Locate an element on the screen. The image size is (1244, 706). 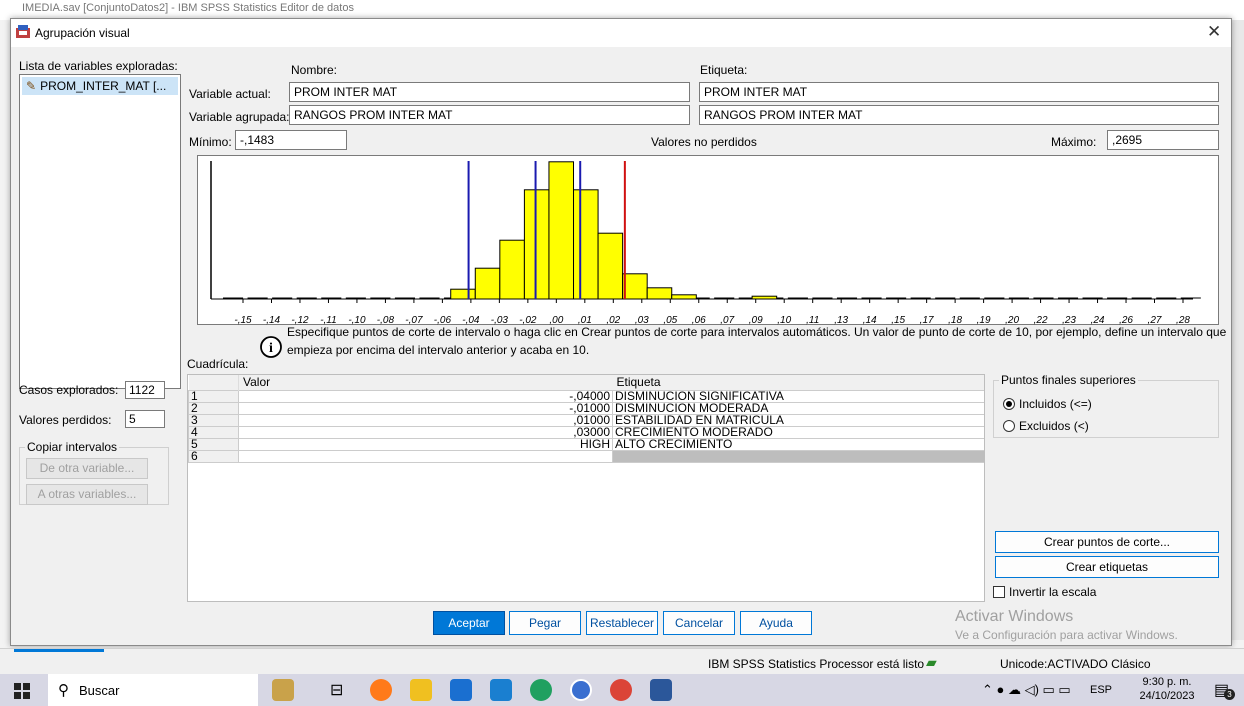
grid-cell-valor is located at coordinates (425, 456).